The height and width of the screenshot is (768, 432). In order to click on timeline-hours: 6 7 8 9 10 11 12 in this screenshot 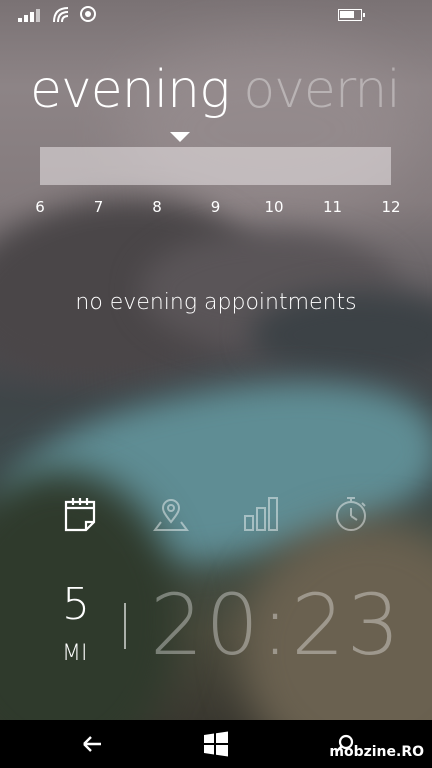, I will do `click(217, 208)`.